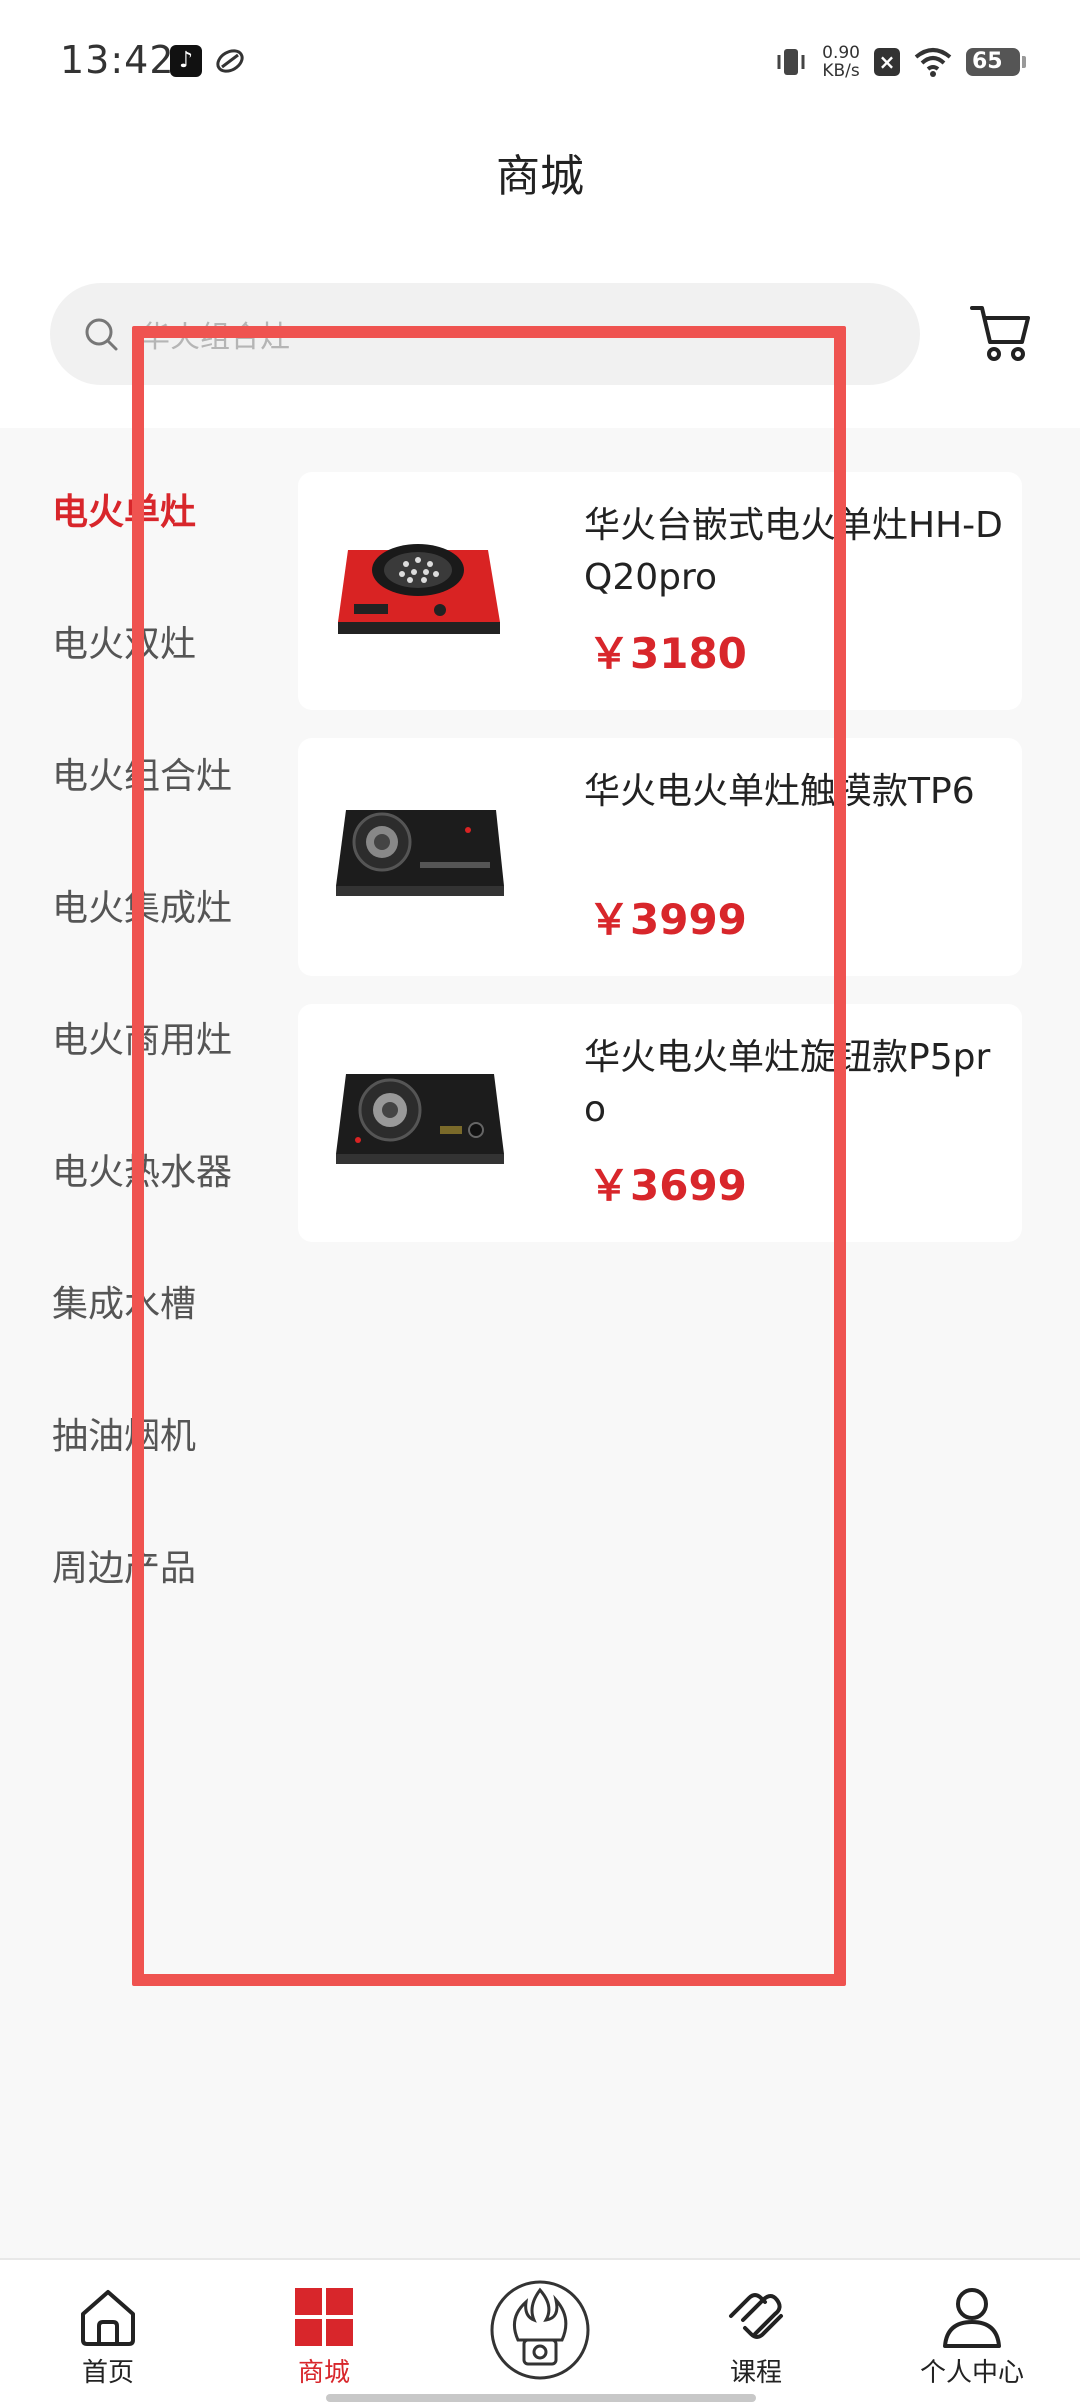 This screenshot has width=1080, height=2408. I want to click on home-icon, so click(108, 2318).